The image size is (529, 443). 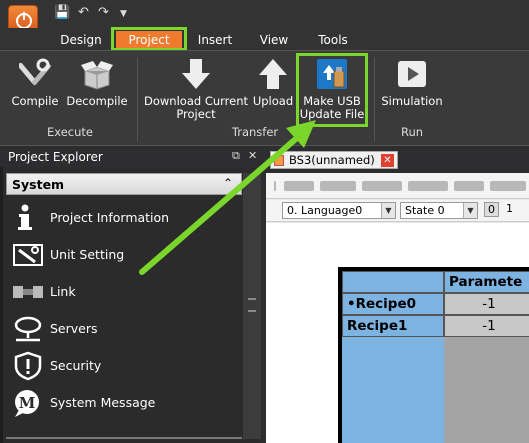 I want to click on explorer-item-project-information: Project Information, so click(x=126, y=218).